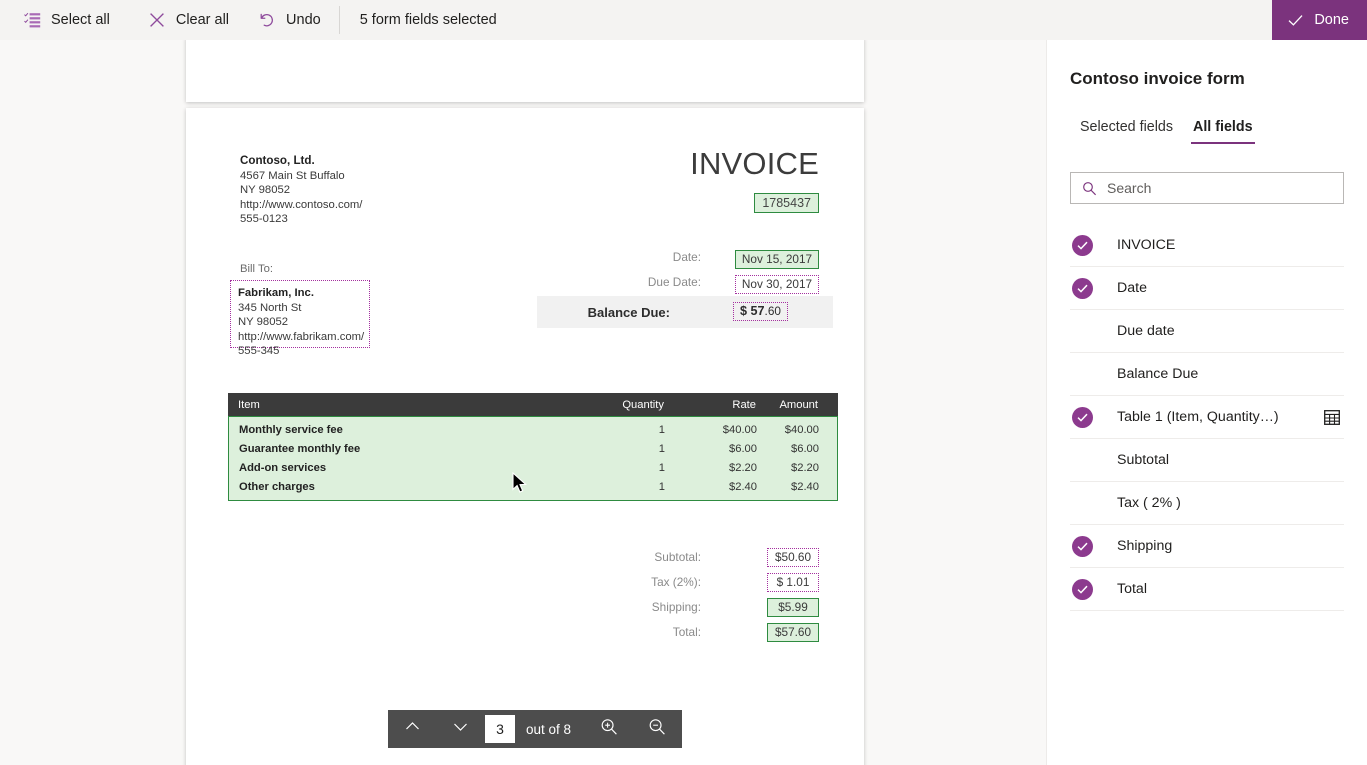 The height and width of the screenshot is (765, 1367). Describe the element at coordinates (259, 351) in the screenshot. I see `bill-to-phone: 555-345` at that location.